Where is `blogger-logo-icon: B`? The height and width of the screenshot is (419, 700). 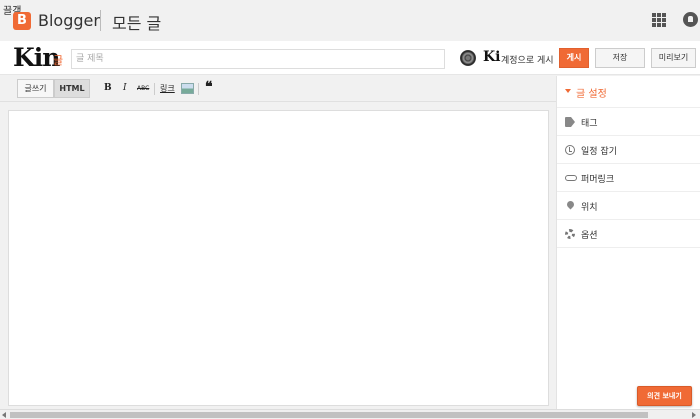
blogger-logo-icon: B is located at coordinates (22, 21).